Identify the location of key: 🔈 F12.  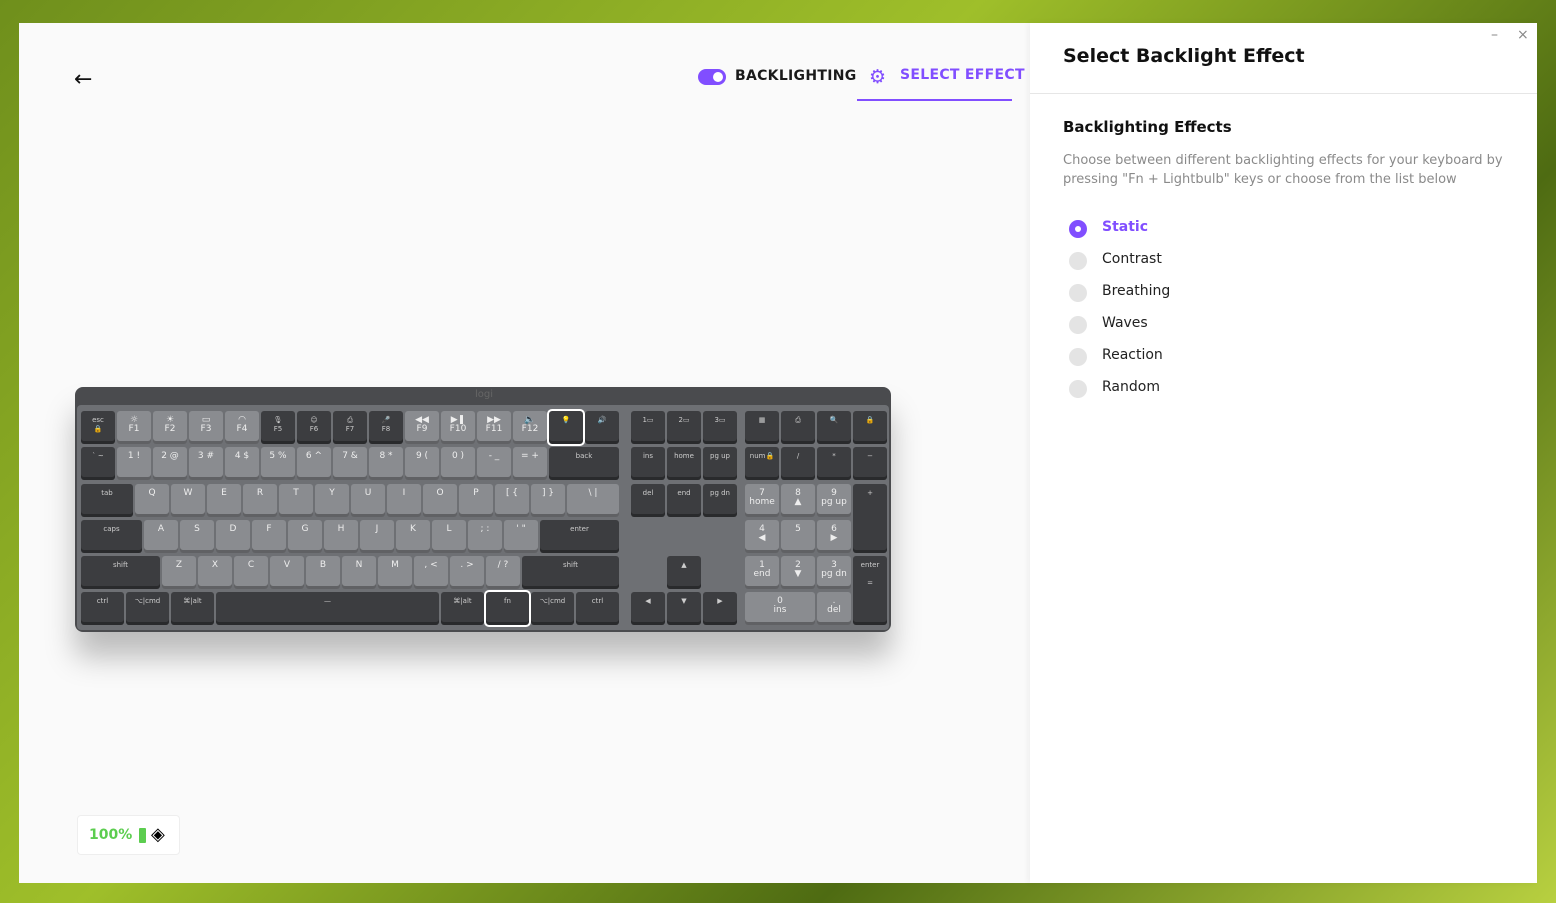
(530, 427).